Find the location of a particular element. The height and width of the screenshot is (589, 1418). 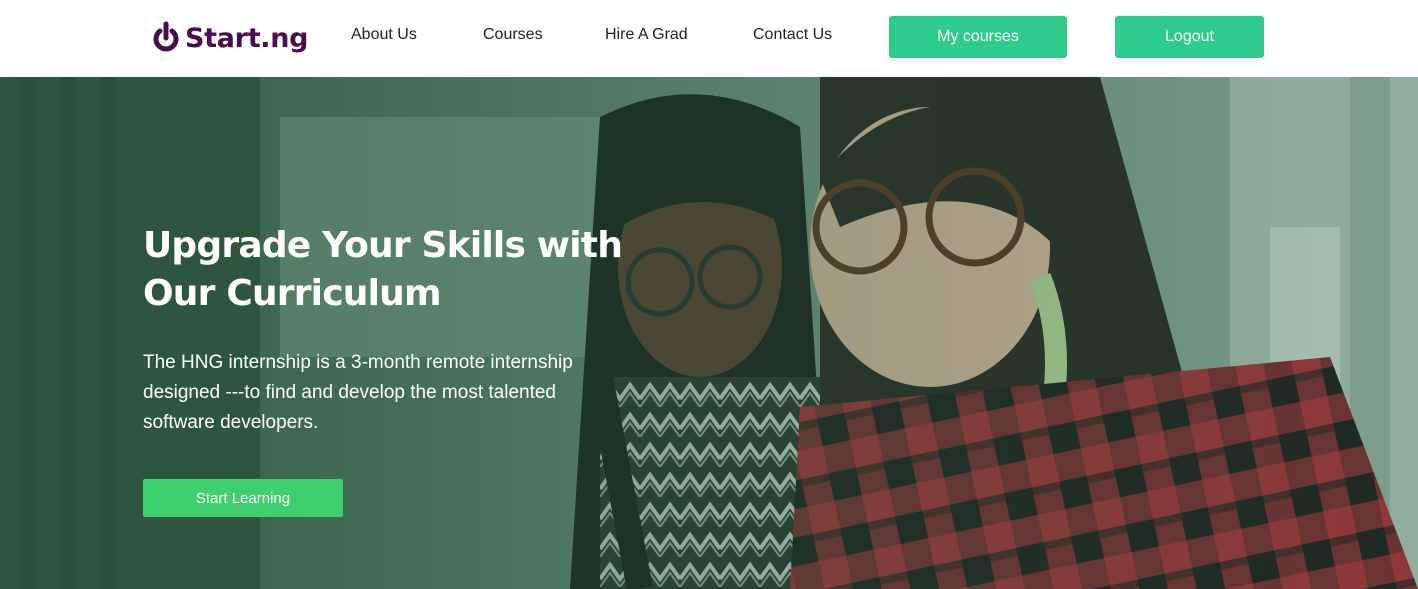

nav-hire-a-grad: Hire A Grad is located at coordinates (646, 35).